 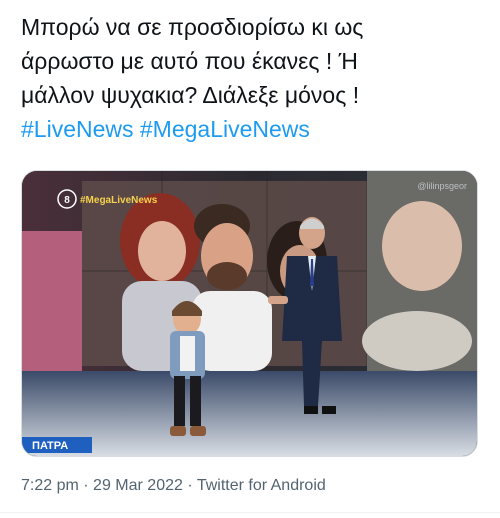 I want to click on tweet-line-2: άρρωστο με αυτό που έκανες ! Ή, so click(x=189, y=61).